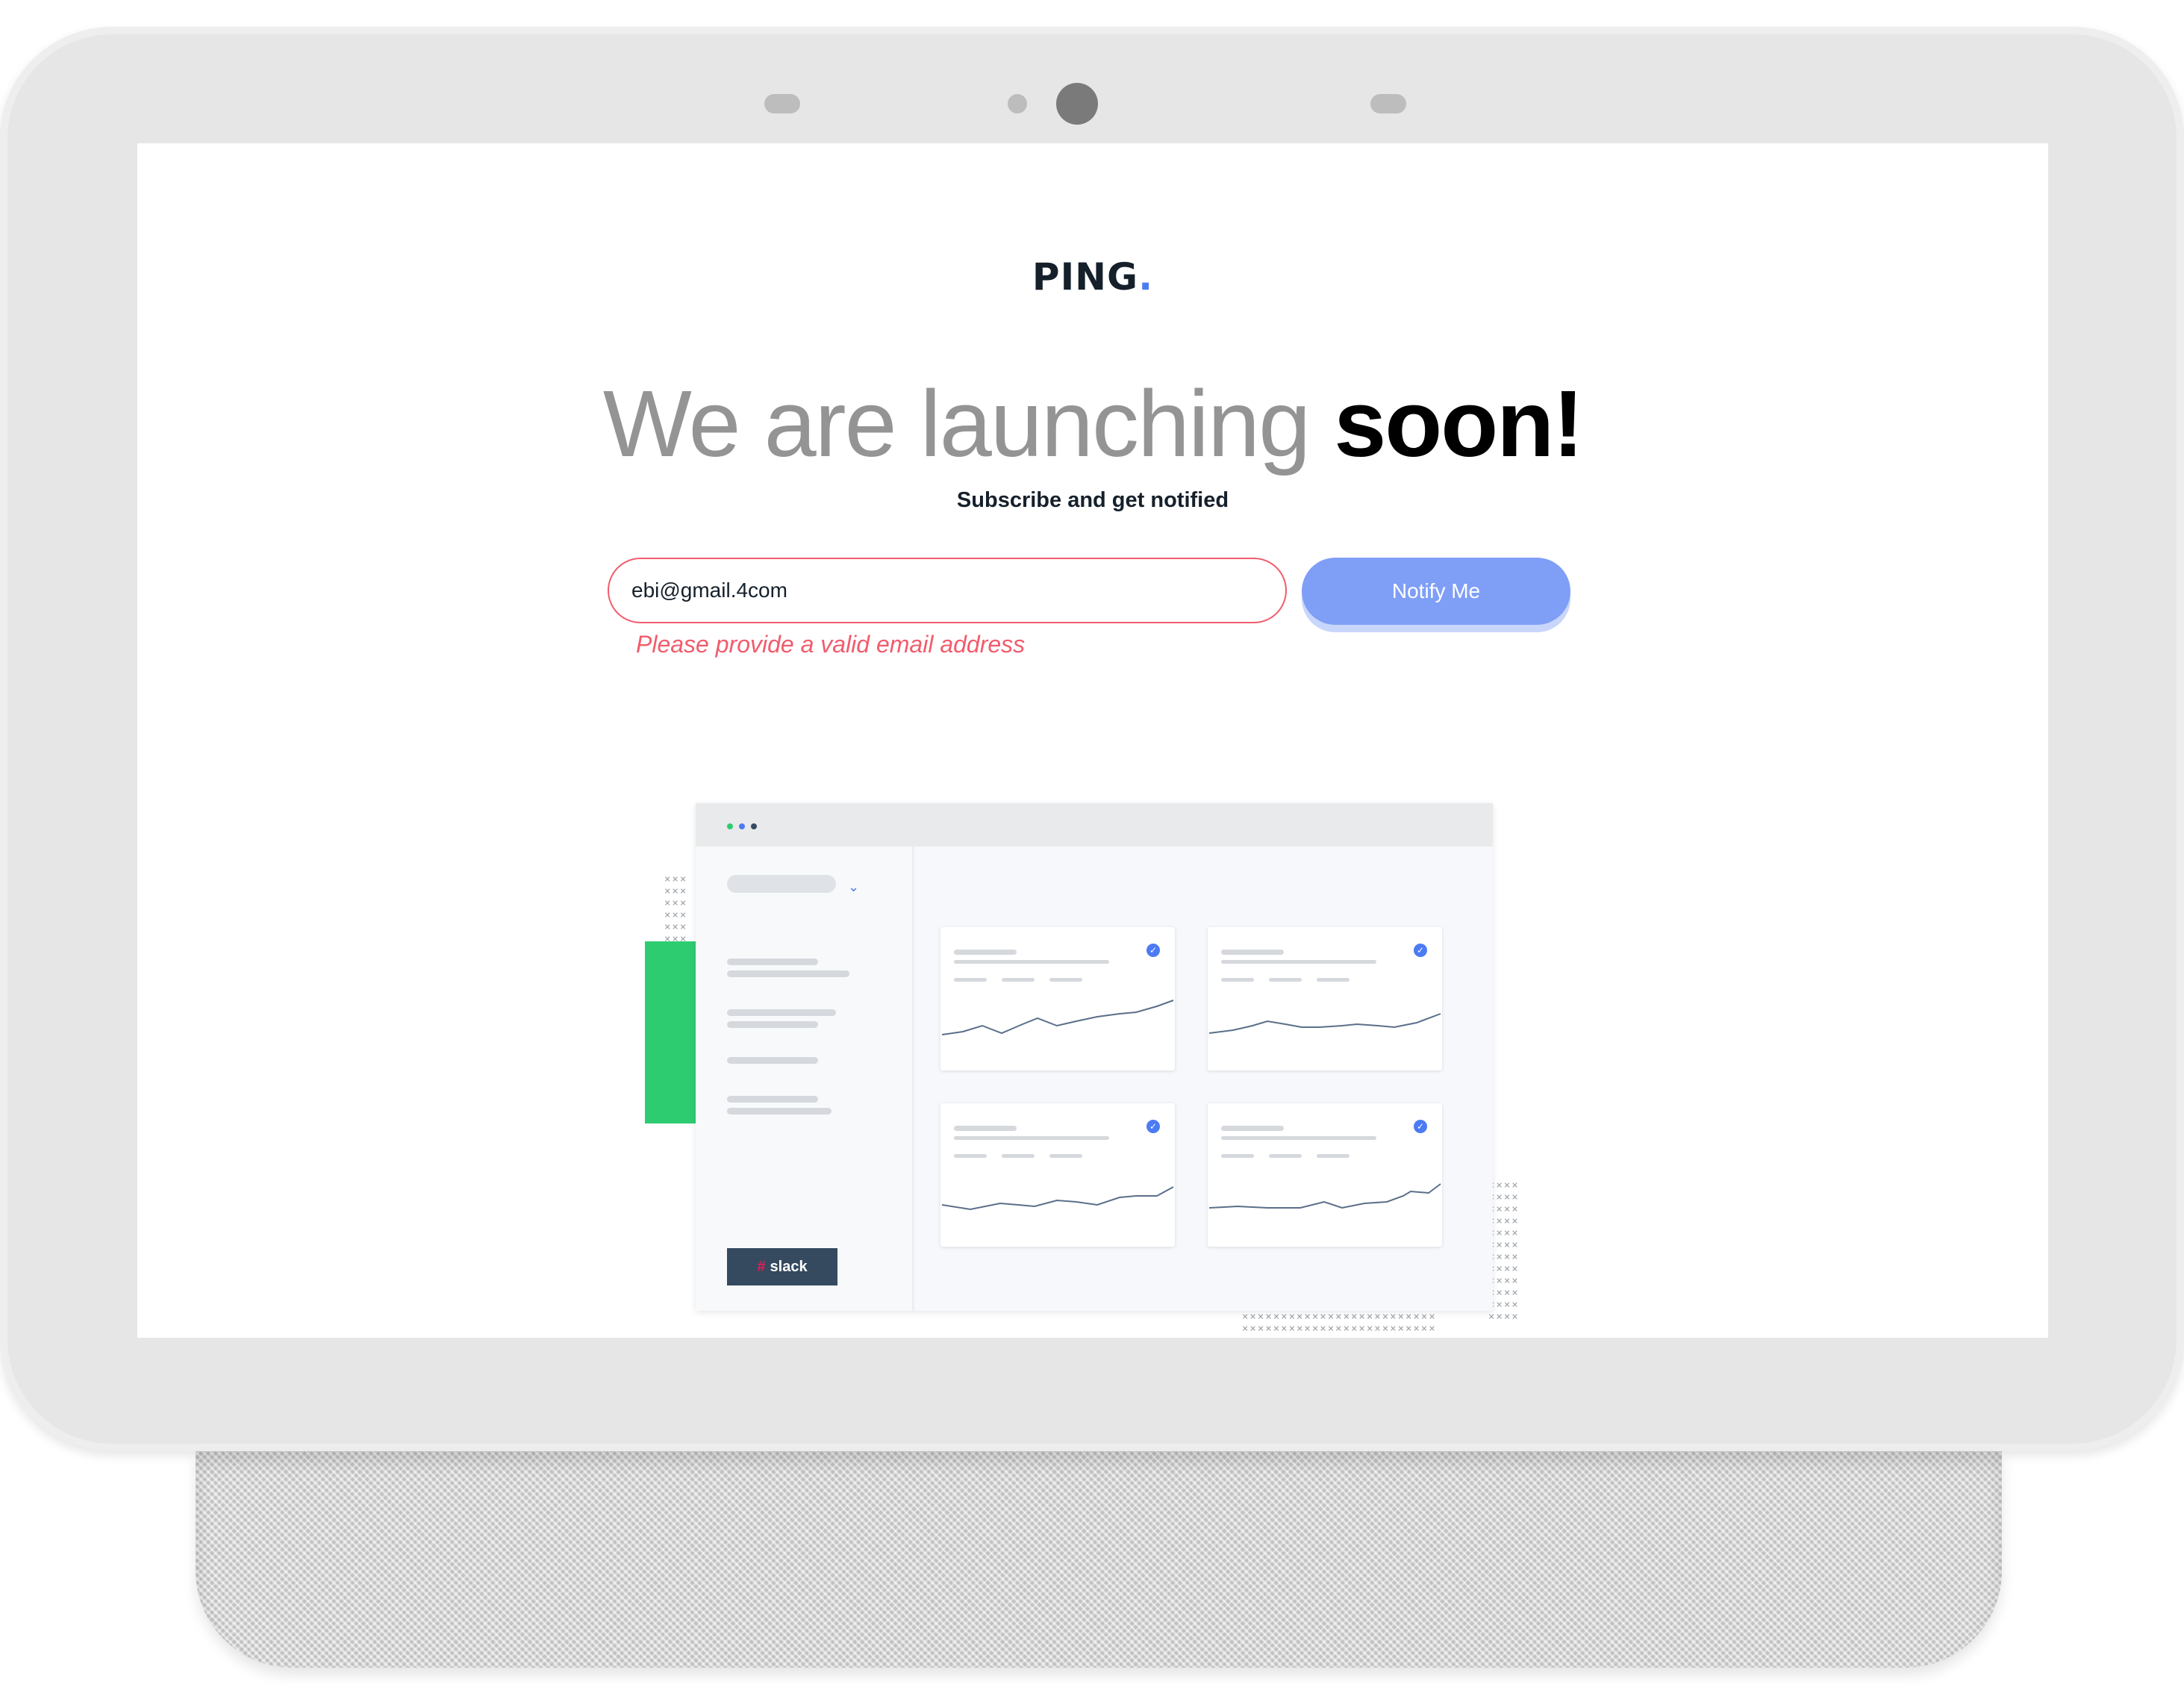 The width and height of the screenshot is (2184, 1708). I want to click on microphone-dot, so click(1017, 103).